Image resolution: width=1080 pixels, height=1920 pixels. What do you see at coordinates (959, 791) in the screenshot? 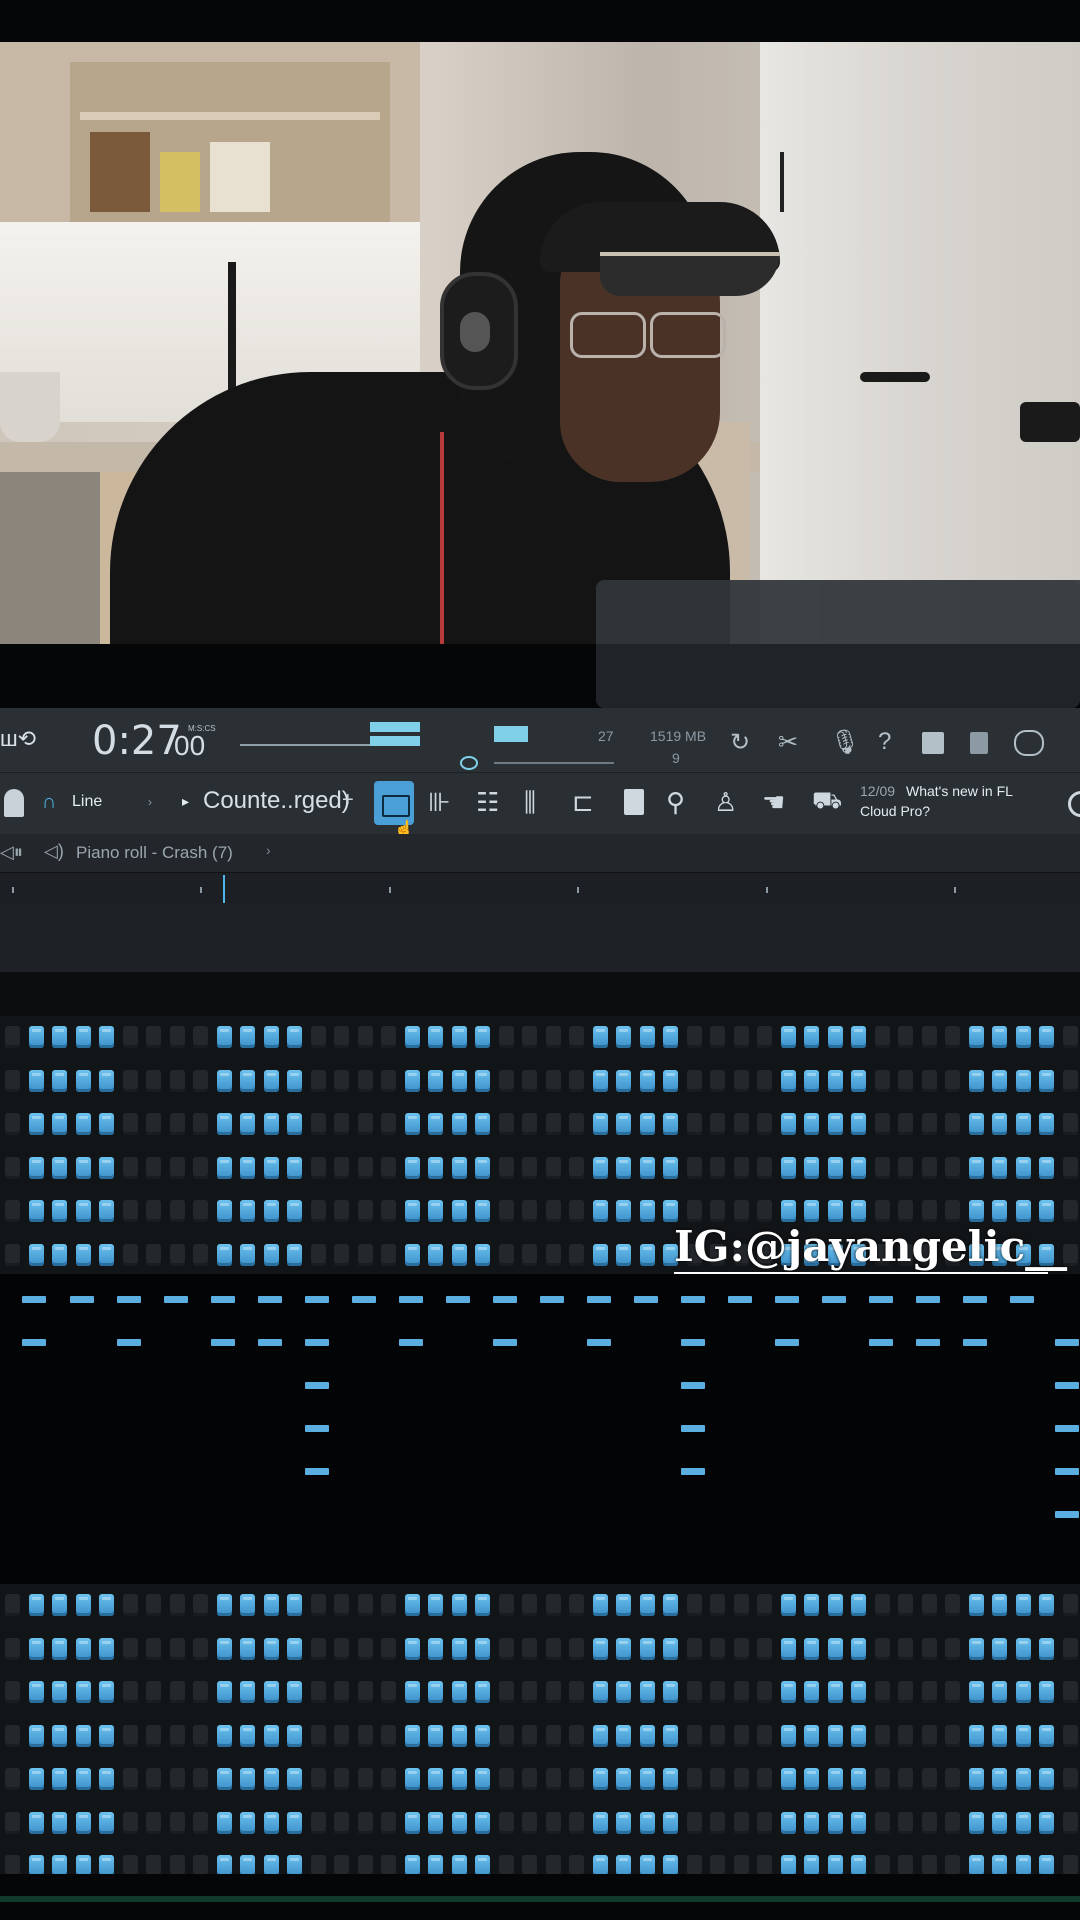
I see `news-line1: What's new in FL` at bounding box center [959, 791].